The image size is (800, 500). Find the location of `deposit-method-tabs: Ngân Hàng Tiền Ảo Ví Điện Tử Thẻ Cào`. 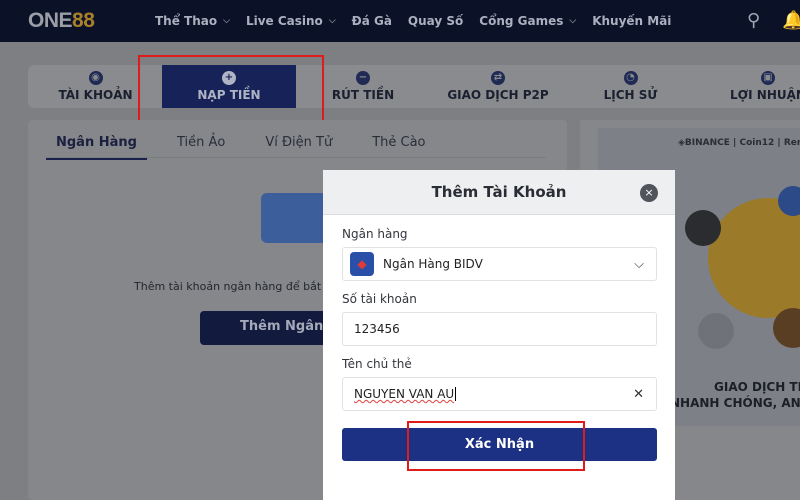

deposit-method-tabs: Ngân Hàng Tiền Ảo Ví Điện Tử Thẻ Cào is located at coordinates (241, 146).